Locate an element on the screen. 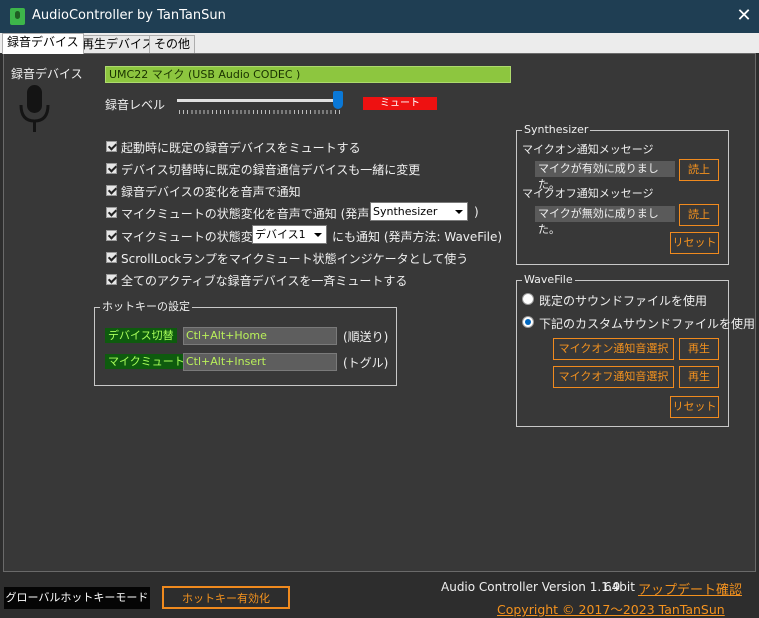 This screenshot has width=759, height=618. mic-on-message-label: マイクオン通知メッセージ is located at coordinates (588, 149).